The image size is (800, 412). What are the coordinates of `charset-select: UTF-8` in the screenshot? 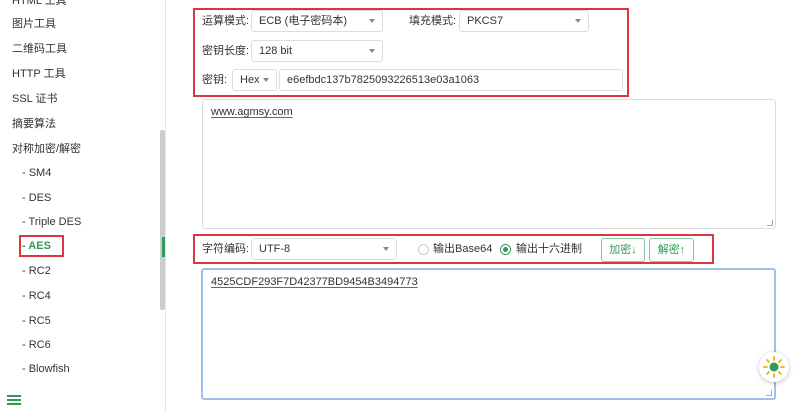 It's located at (324, 249).